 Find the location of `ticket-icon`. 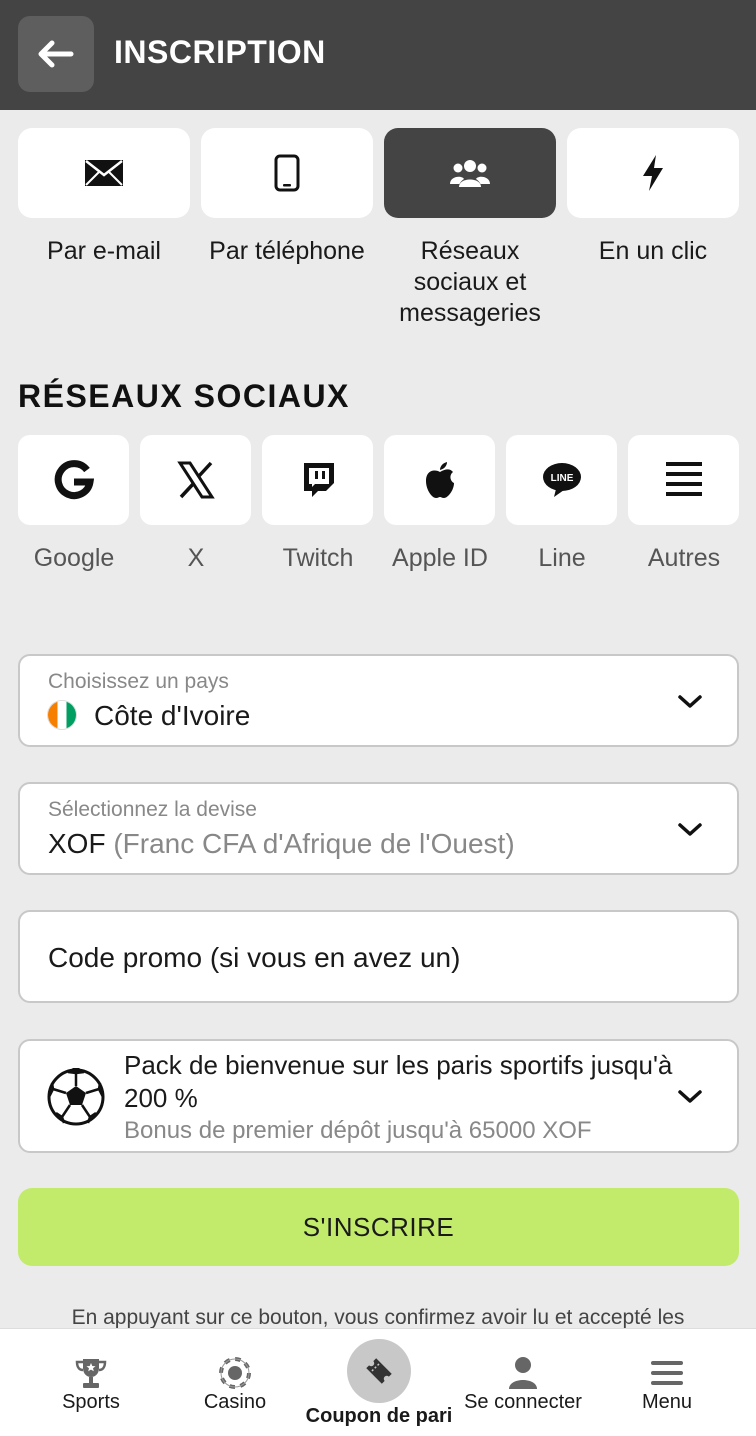

ticket-icon is located at coordinates (379, 1371).